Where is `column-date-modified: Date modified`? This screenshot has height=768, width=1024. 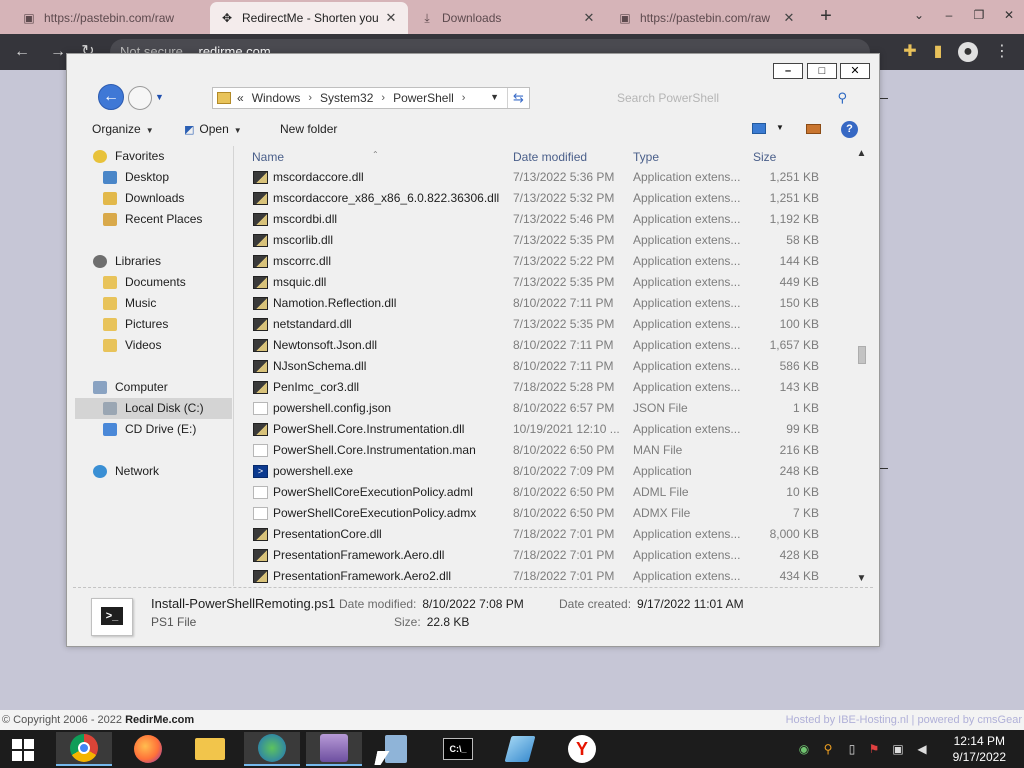 column-date-modified: Date modified is located at coordinates (550, 157).